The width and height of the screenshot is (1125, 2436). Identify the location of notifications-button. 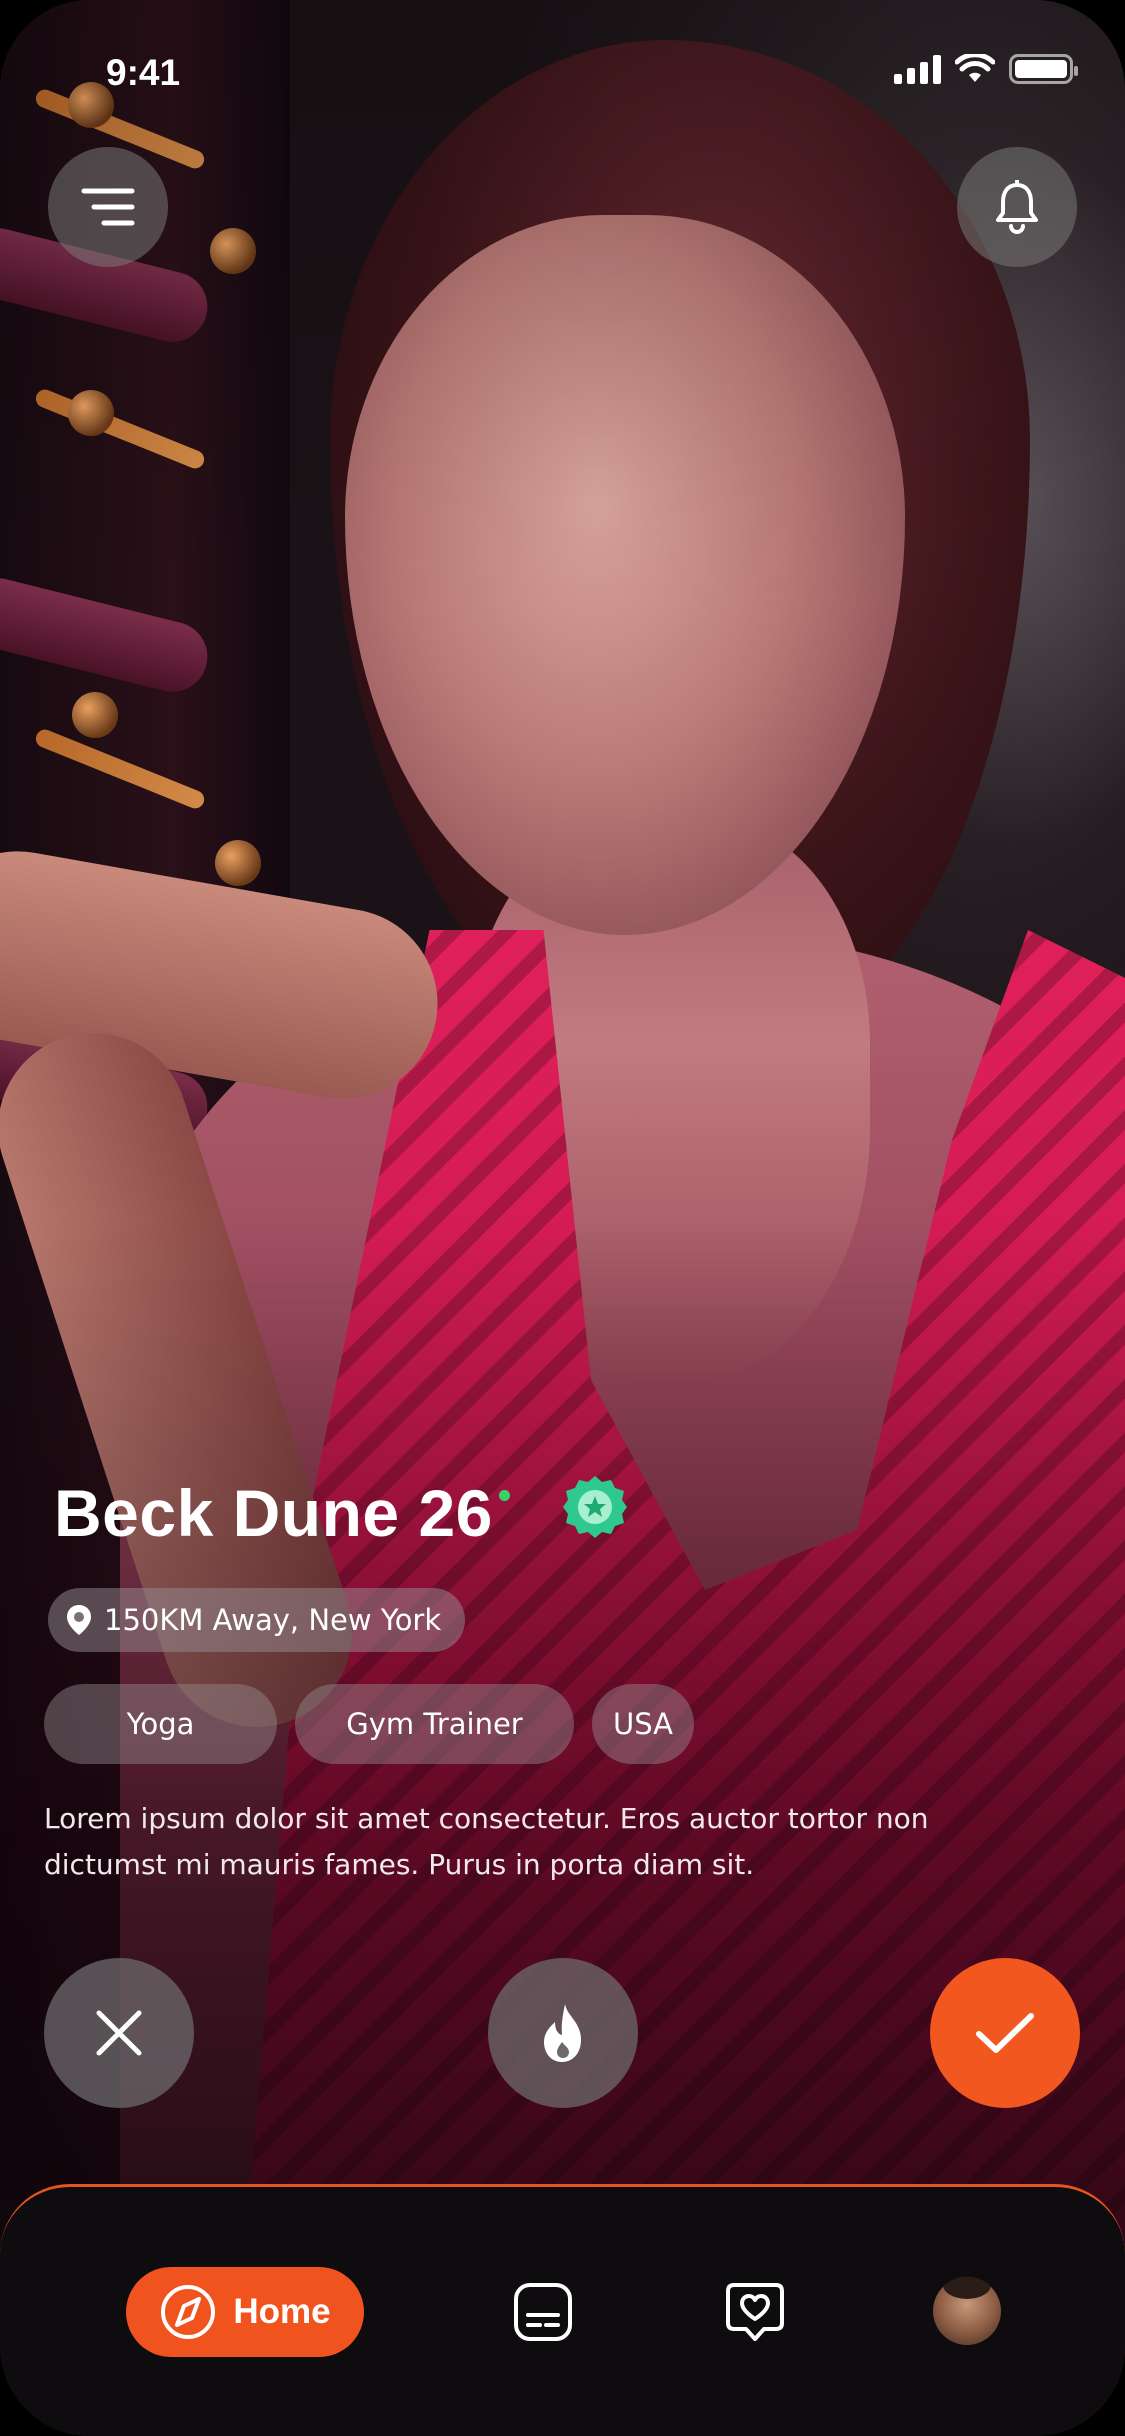
(1017, 207).